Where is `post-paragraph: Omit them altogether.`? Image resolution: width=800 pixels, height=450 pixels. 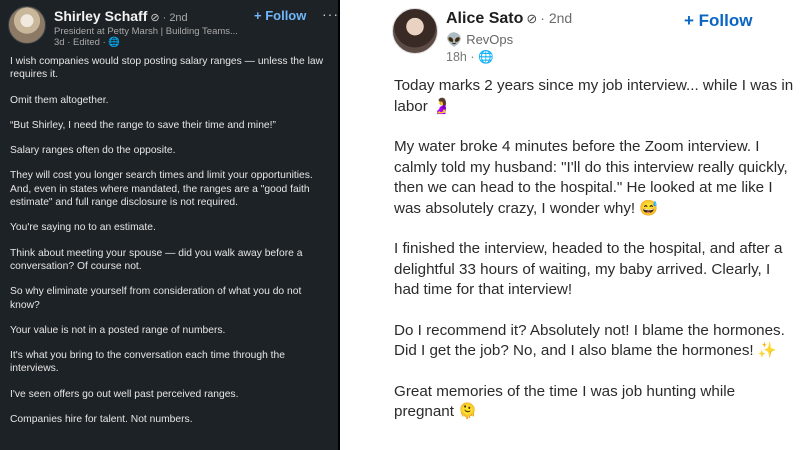 post-paragraph: Omit them altogether. is located at coordinates (59, 100).